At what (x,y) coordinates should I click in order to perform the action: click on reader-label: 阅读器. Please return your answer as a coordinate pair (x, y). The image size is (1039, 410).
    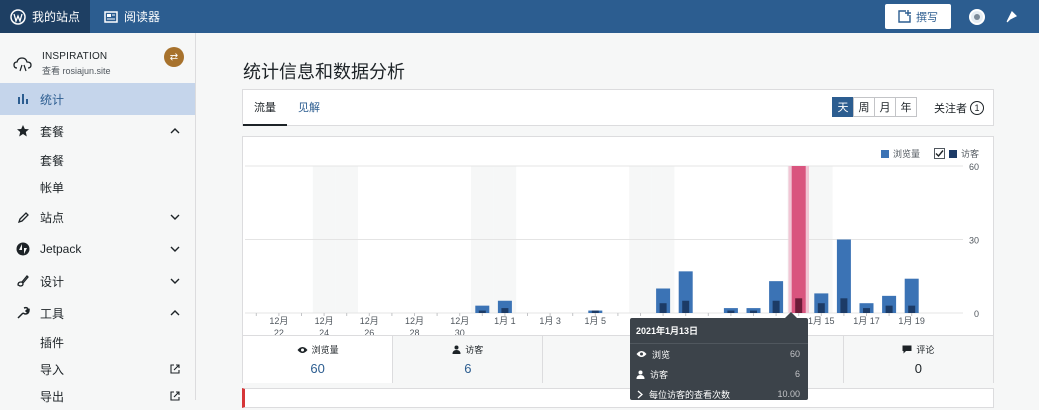
    Looking at the image, I should click on (142, 17).